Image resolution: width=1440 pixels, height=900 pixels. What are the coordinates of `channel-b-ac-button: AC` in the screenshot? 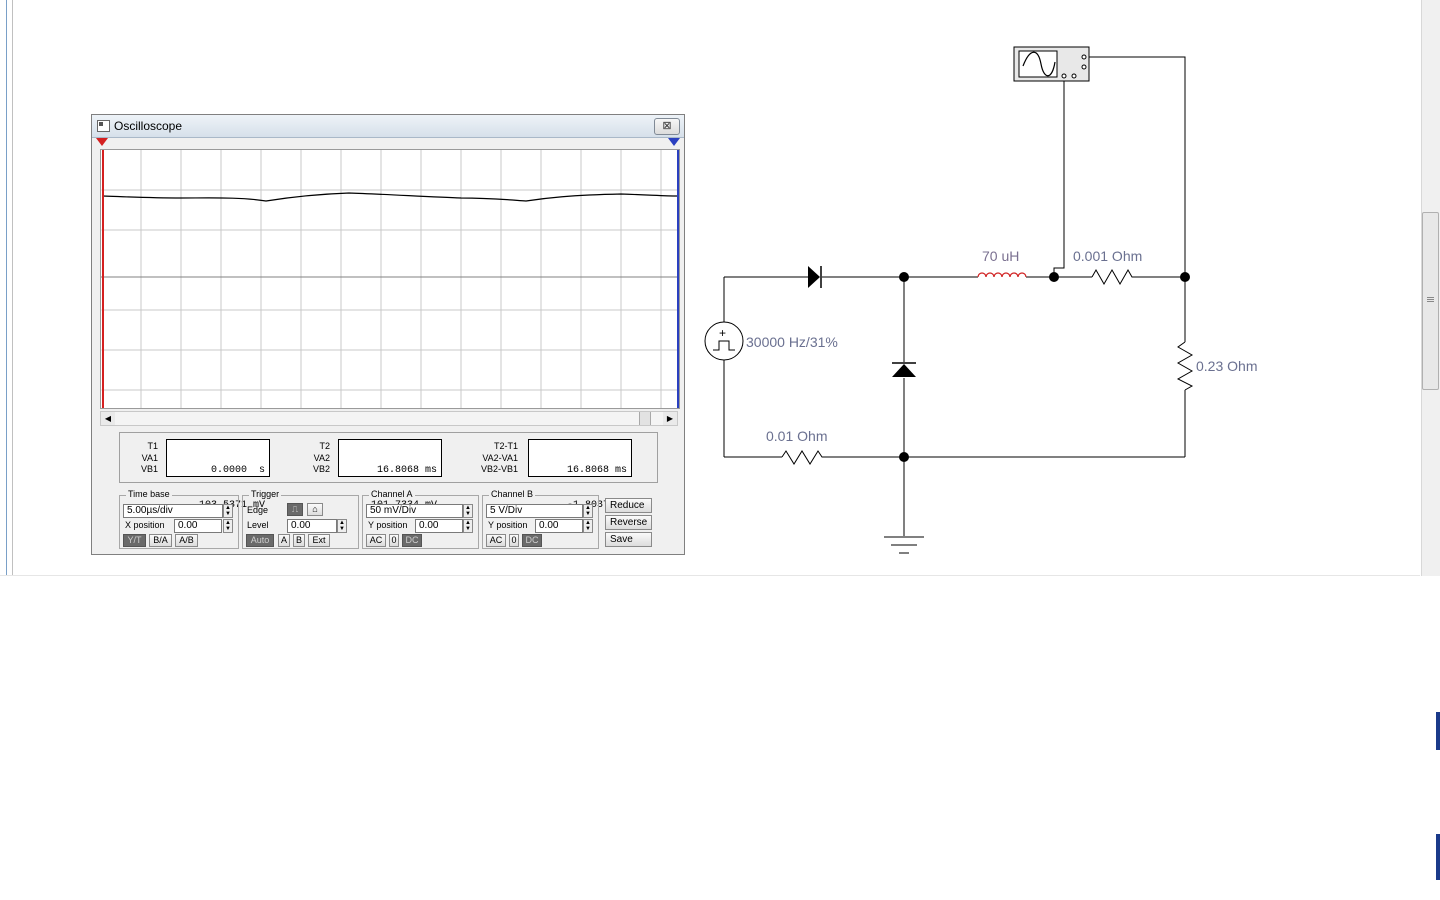 It's located at (496, 540).